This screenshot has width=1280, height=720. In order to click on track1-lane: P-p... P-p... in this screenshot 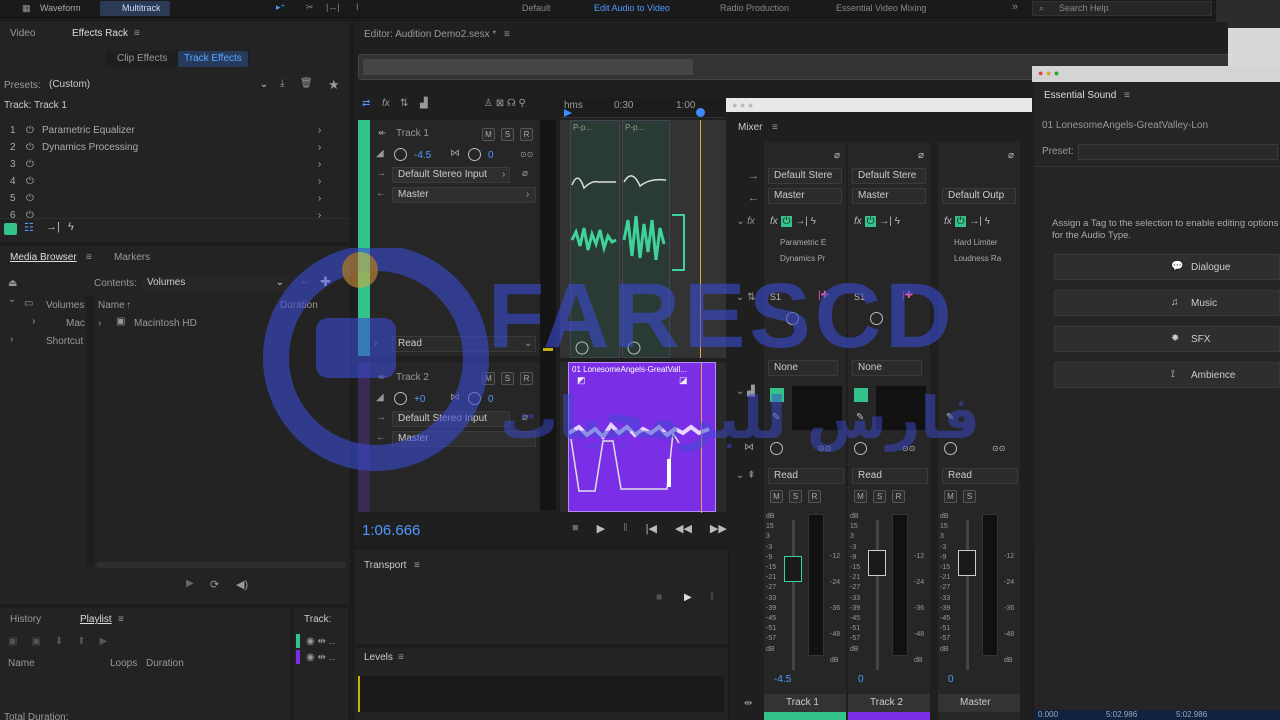, I will do `click(643, 239)`.